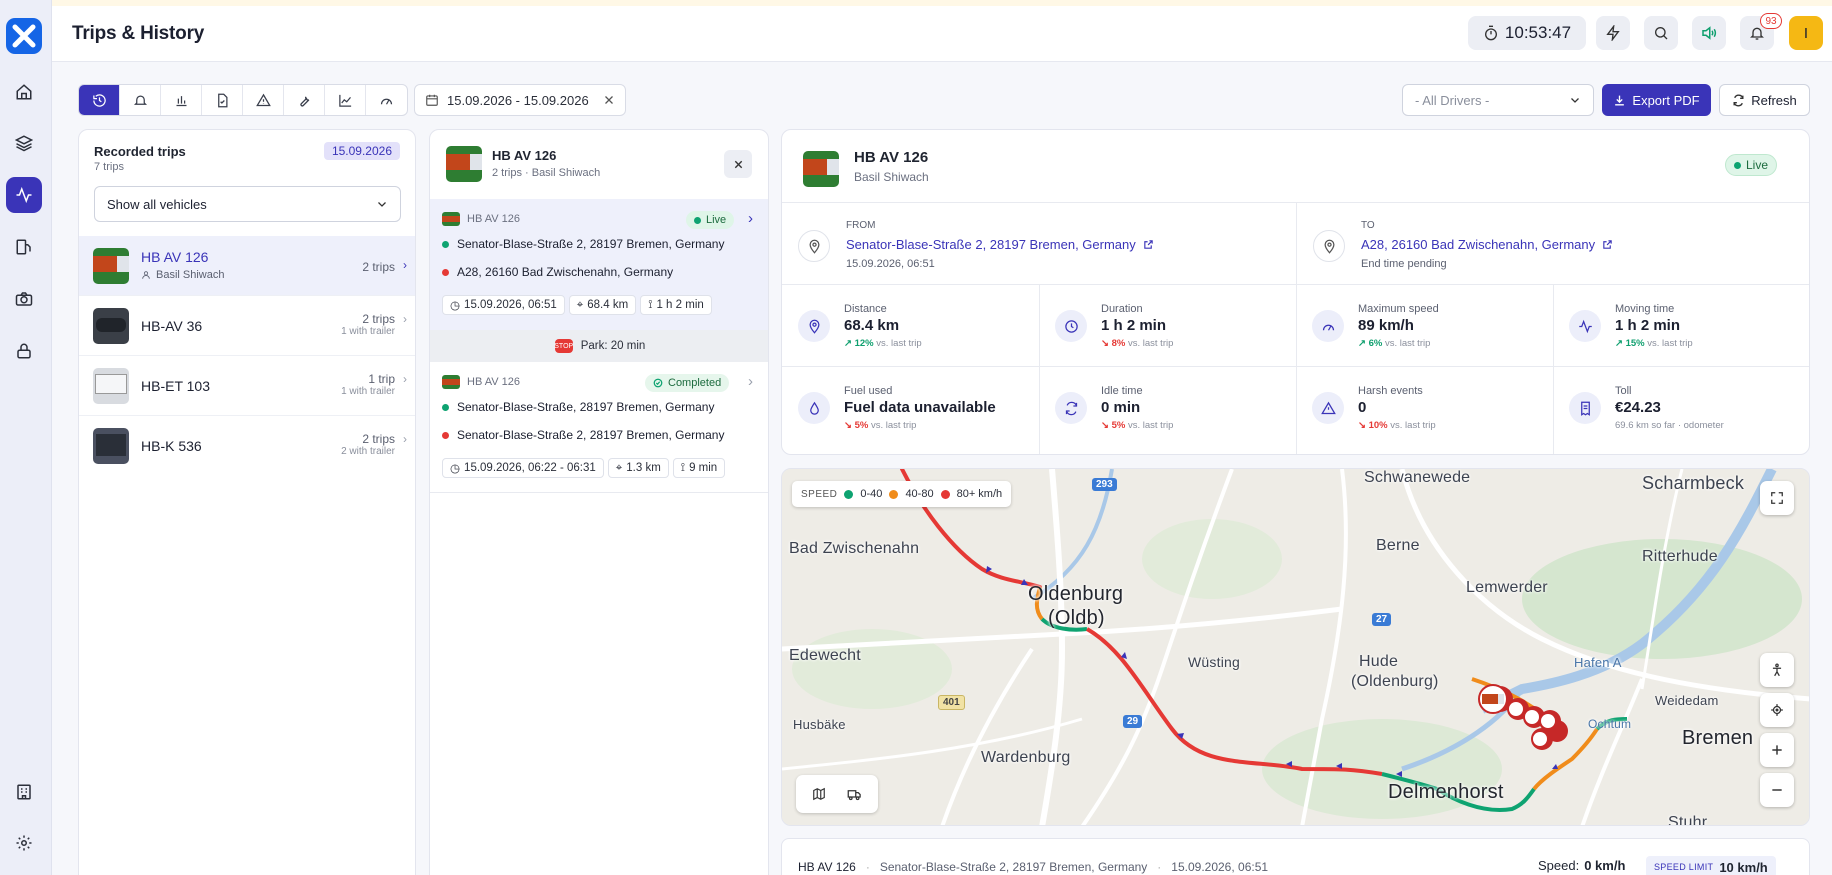 The width and height of the screenshot is (1832, 875). Describe the element at coordinates (190, 275) in the screenshot. I see `vehicle-driver-name: Basil Shiwach` at that location.